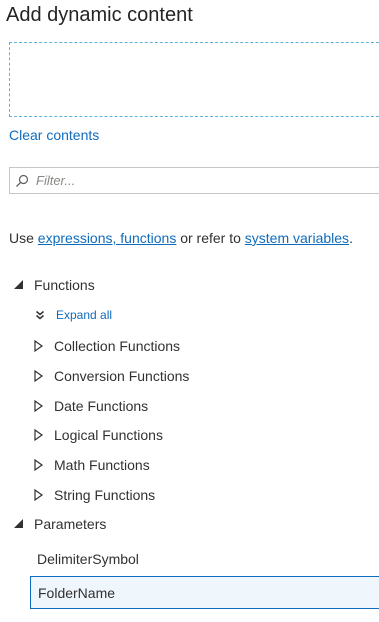  What do you see at coordinates (210, 238) in the screenshot?
I see `help-middle: or refer to` at bounding box center [210, 238].